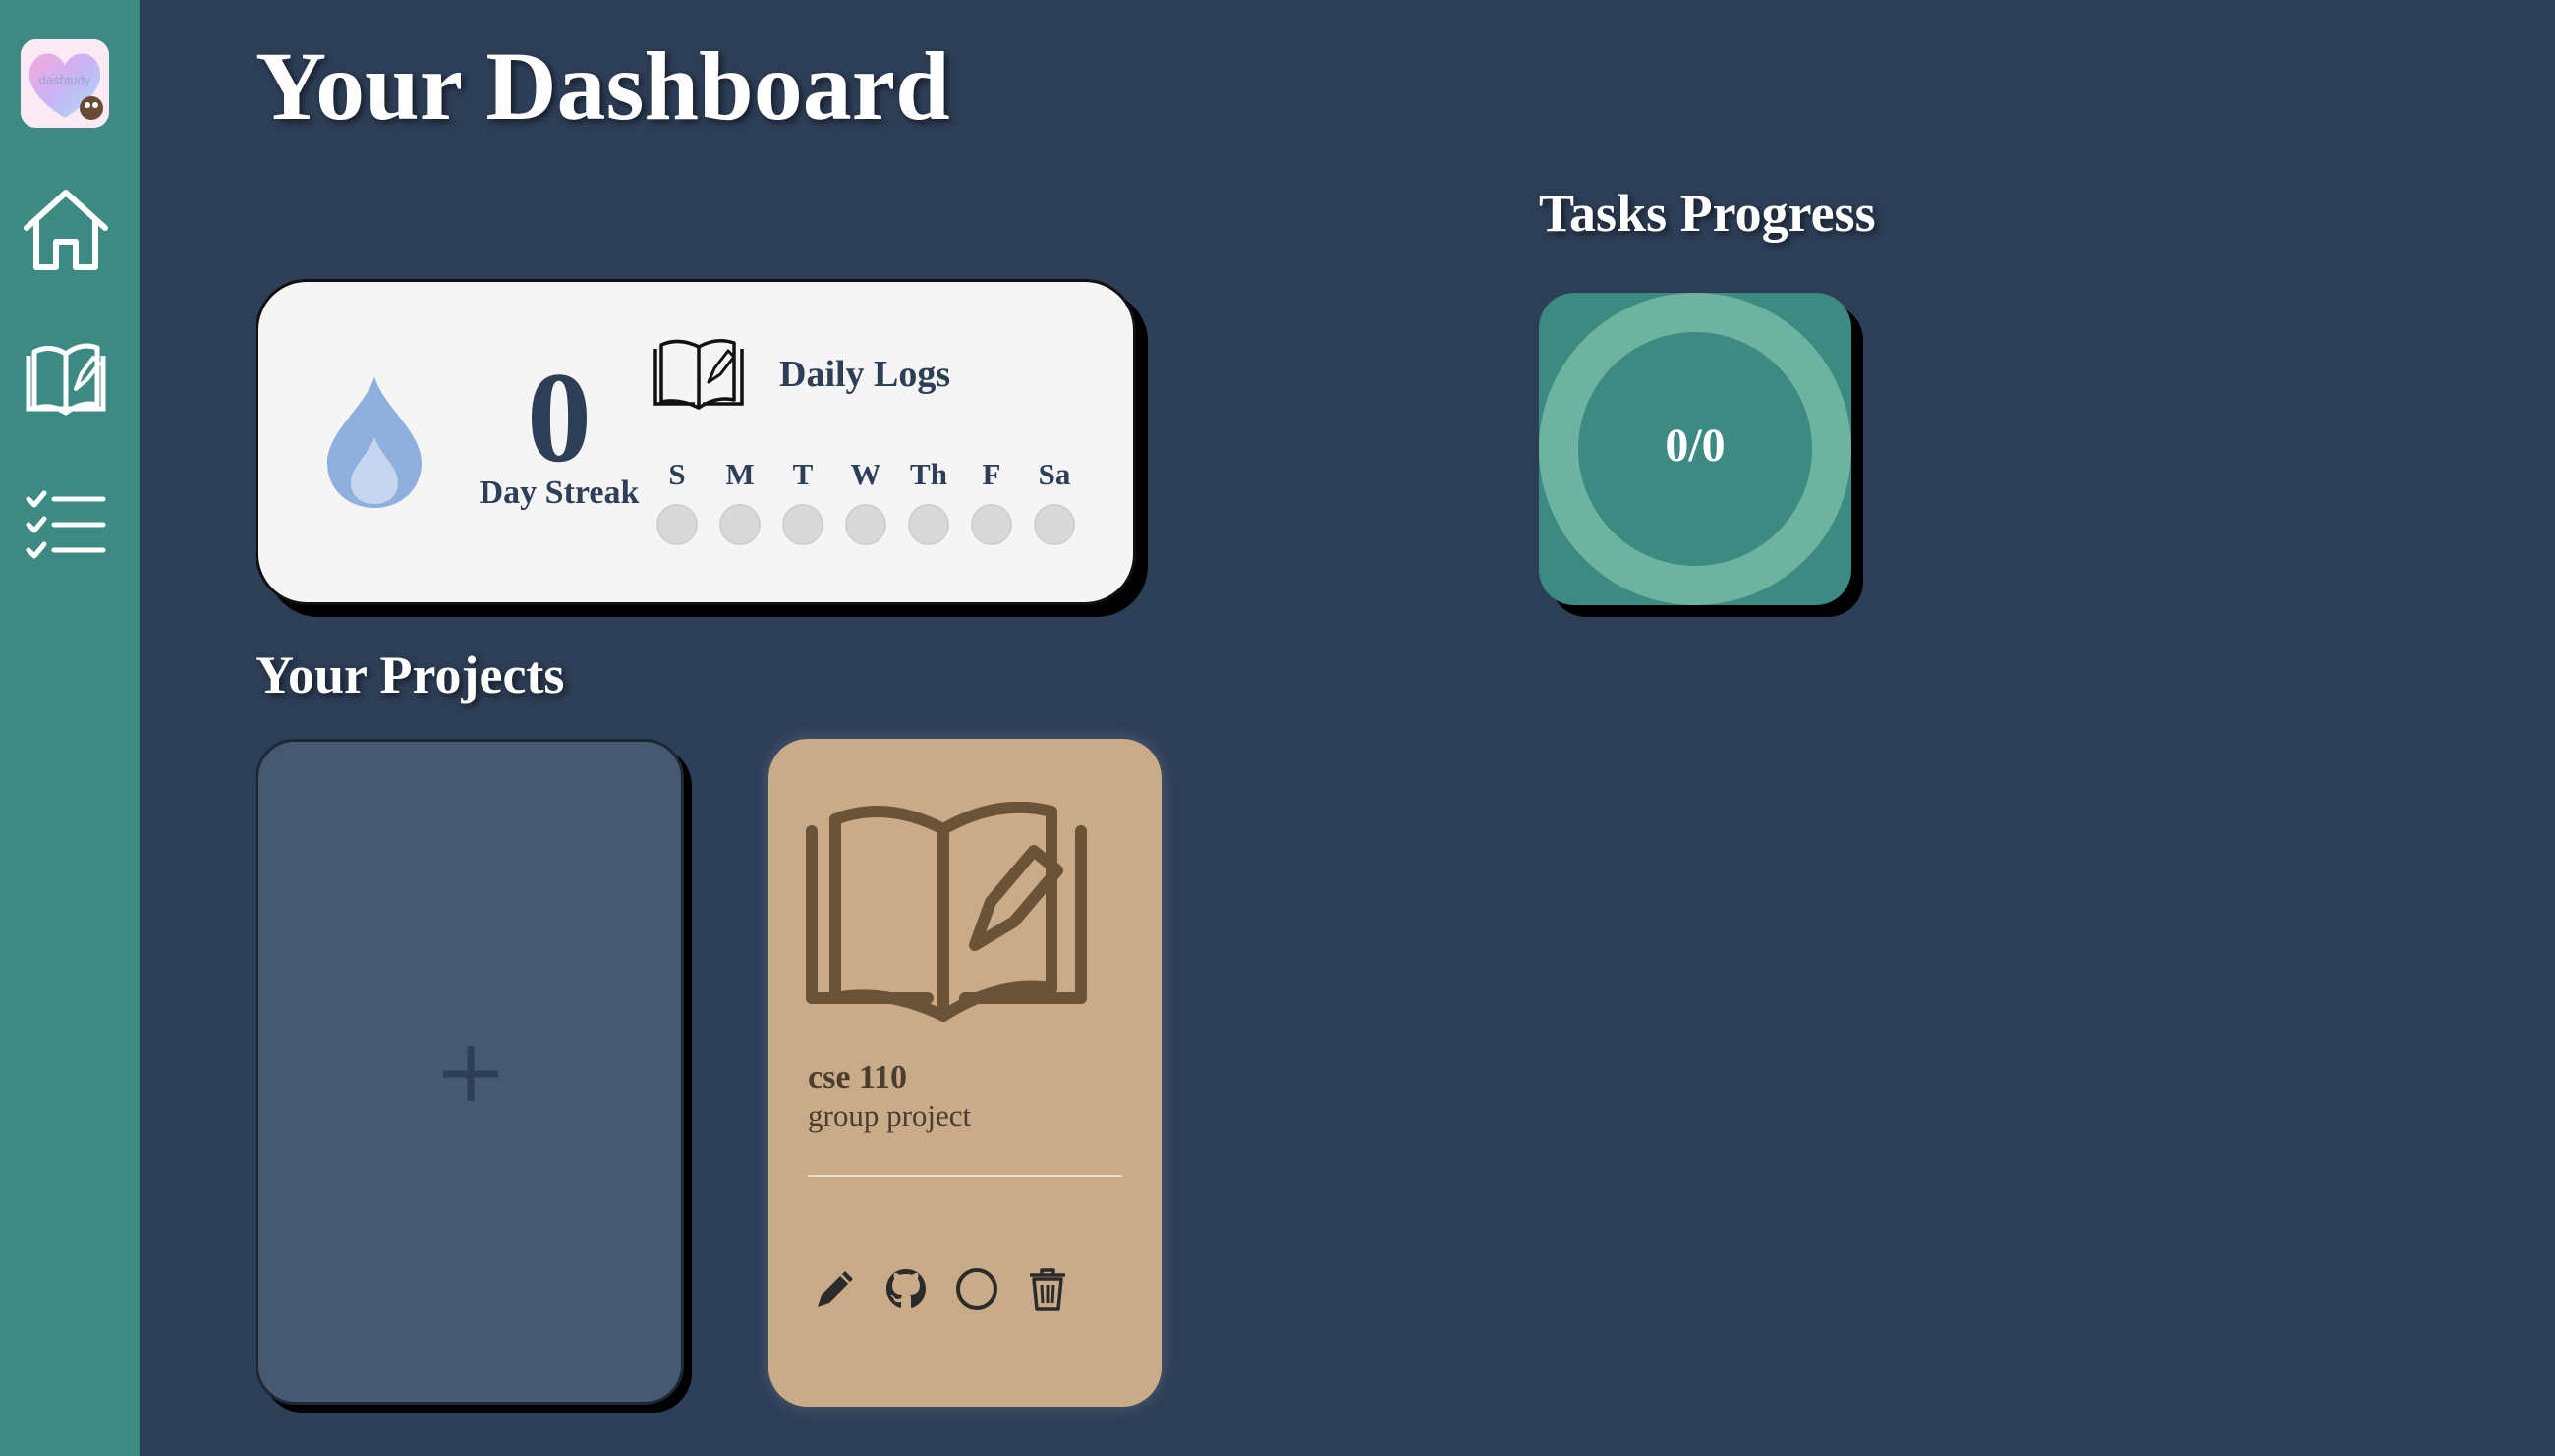 The image size is (2555, 1456). What do you see at coordinates (559, 417) in the screenshot?
I see `streak-count: 0` at bounding box center [559, 417].